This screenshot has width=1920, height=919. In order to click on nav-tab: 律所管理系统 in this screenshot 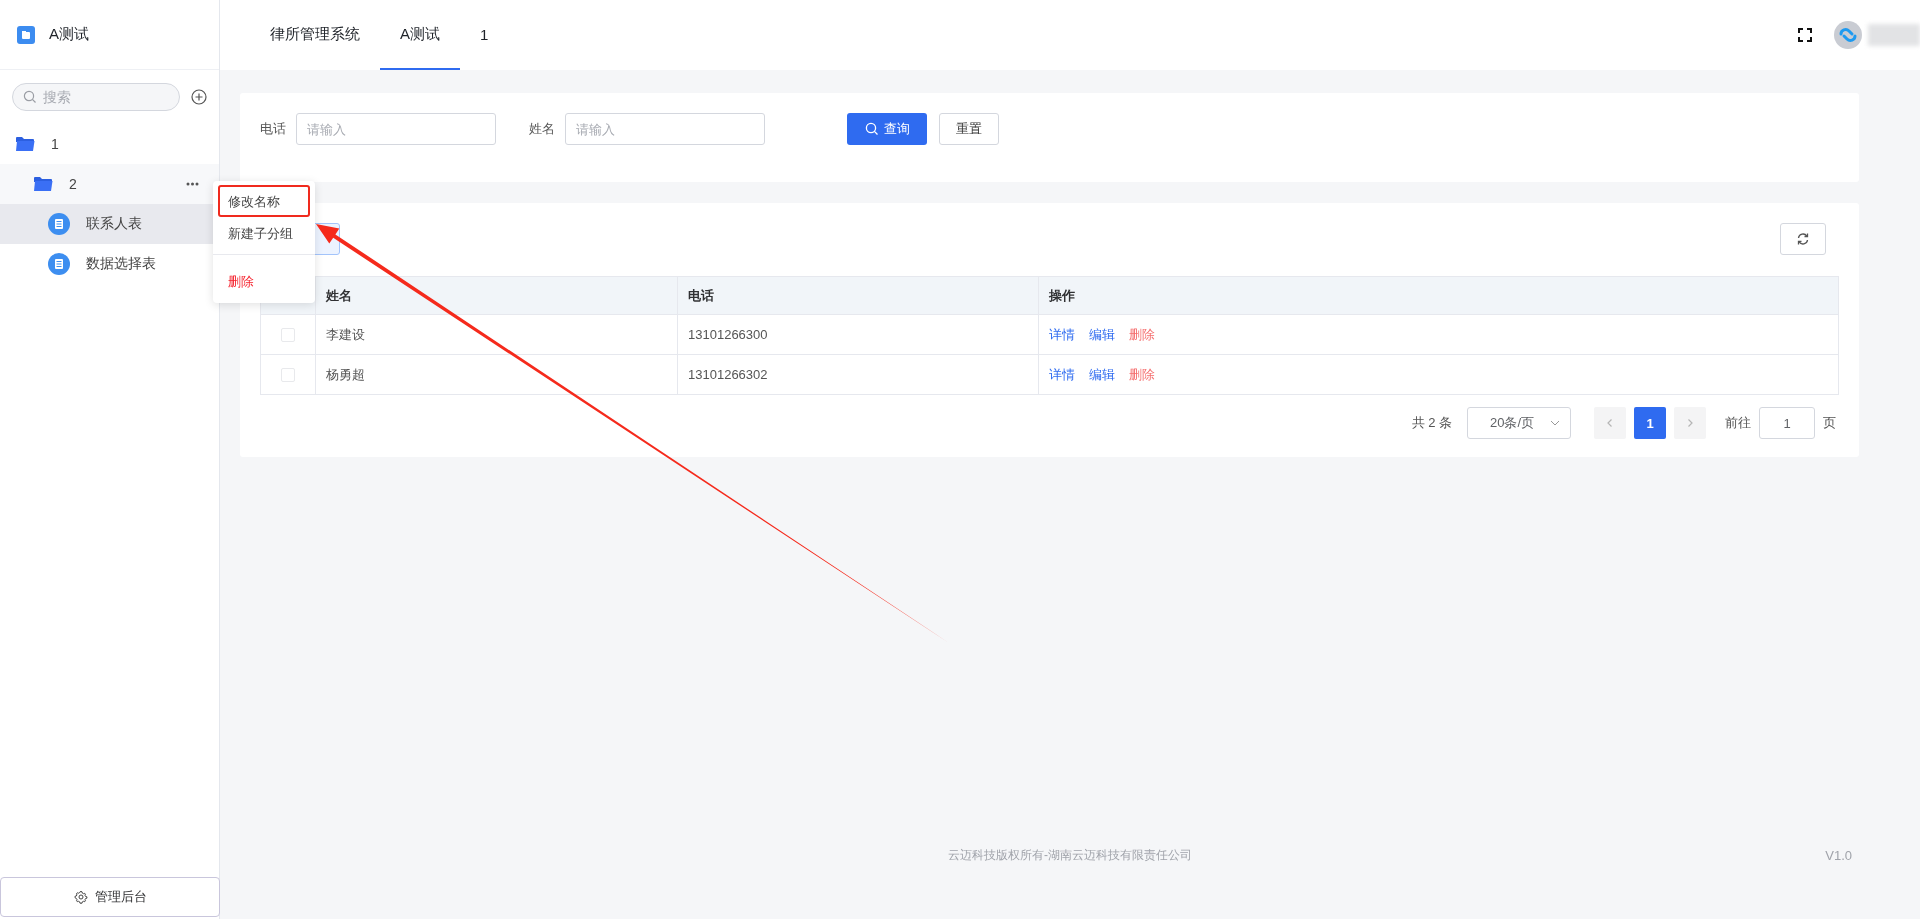, I will do `click(315, 35)`.